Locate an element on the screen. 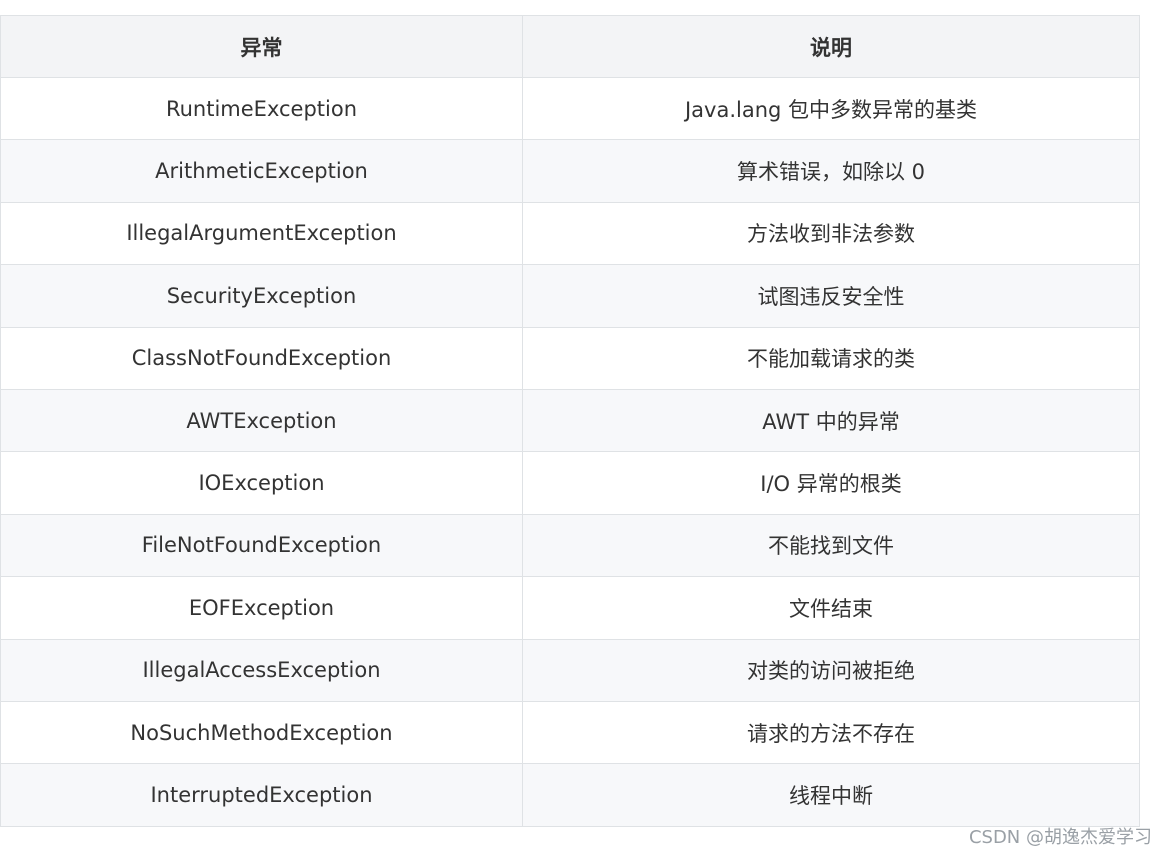 This screenshot has height=855, width=1166. exception-name-cell: SecurityException is located at coordinates (261, 296).